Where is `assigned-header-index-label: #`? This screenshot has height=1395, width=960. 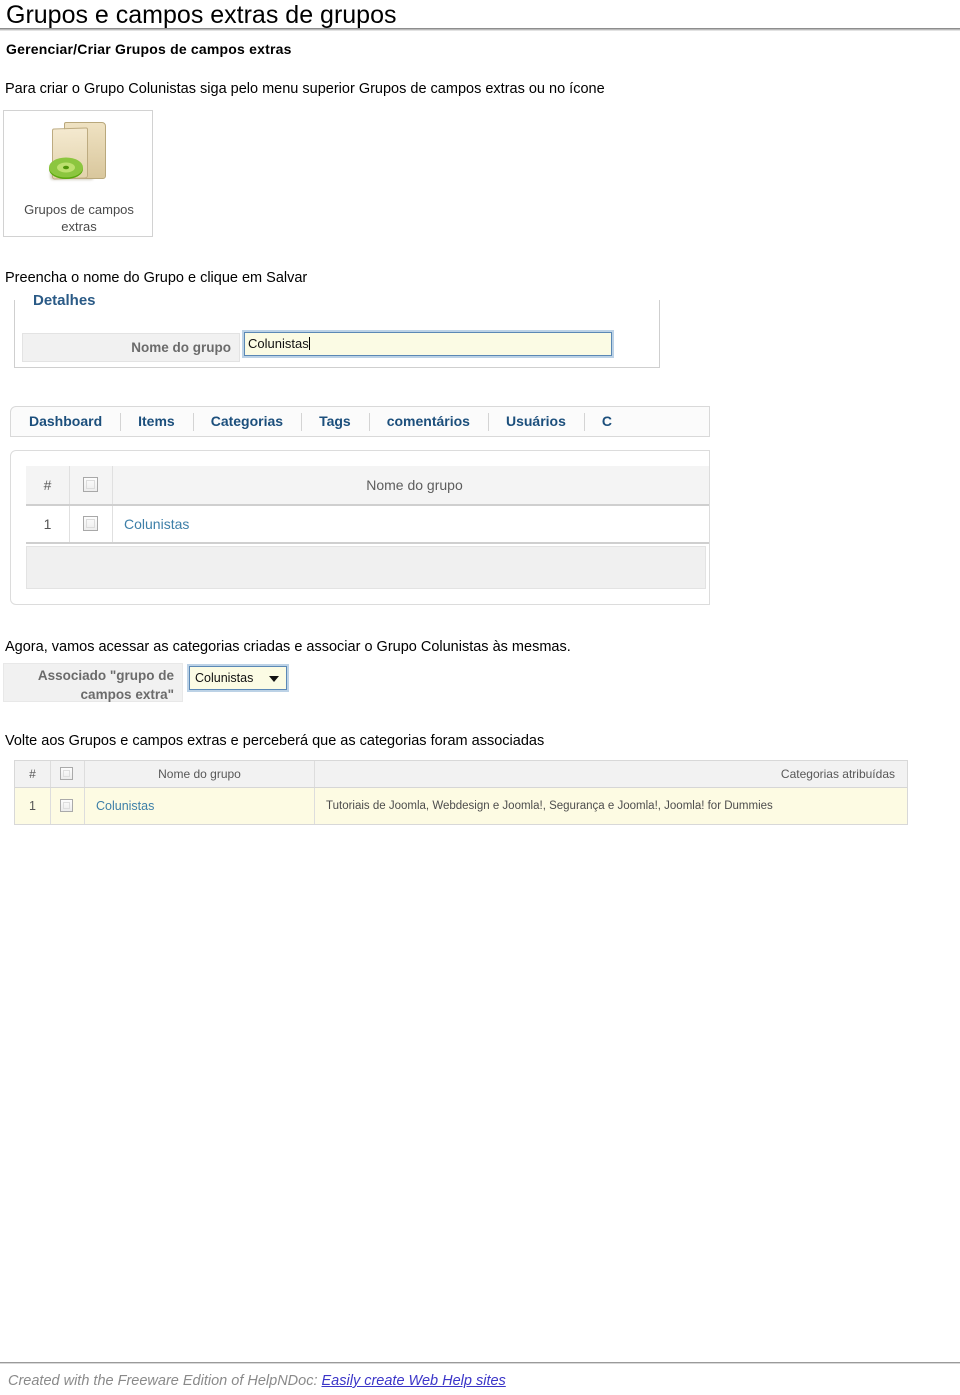
assigned-header-index-label: # is located at coordinates (32, 774).